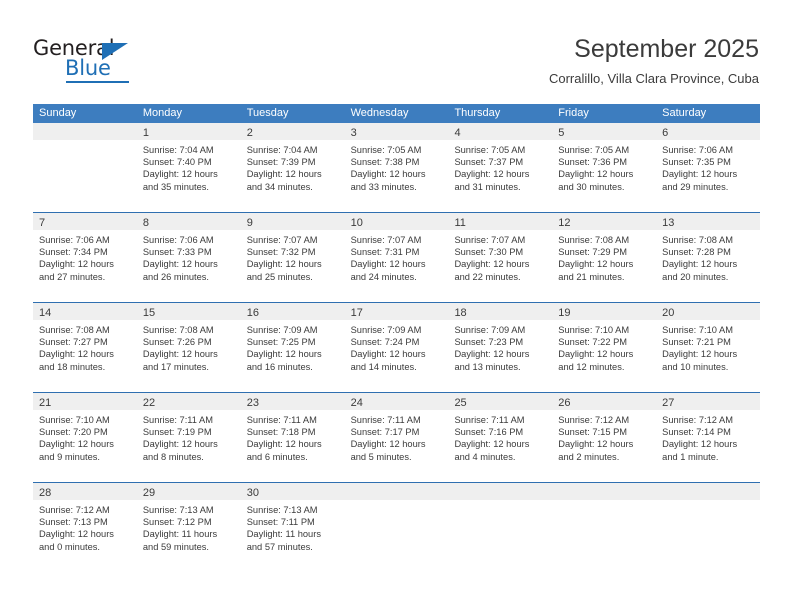 This screenshot has width=792, height=612. What do you see at coordinates (386, 330) in the screenshot?
I see `sunrise-text: Sunrise: 7:09 AM` at bounding box center [386, 330].